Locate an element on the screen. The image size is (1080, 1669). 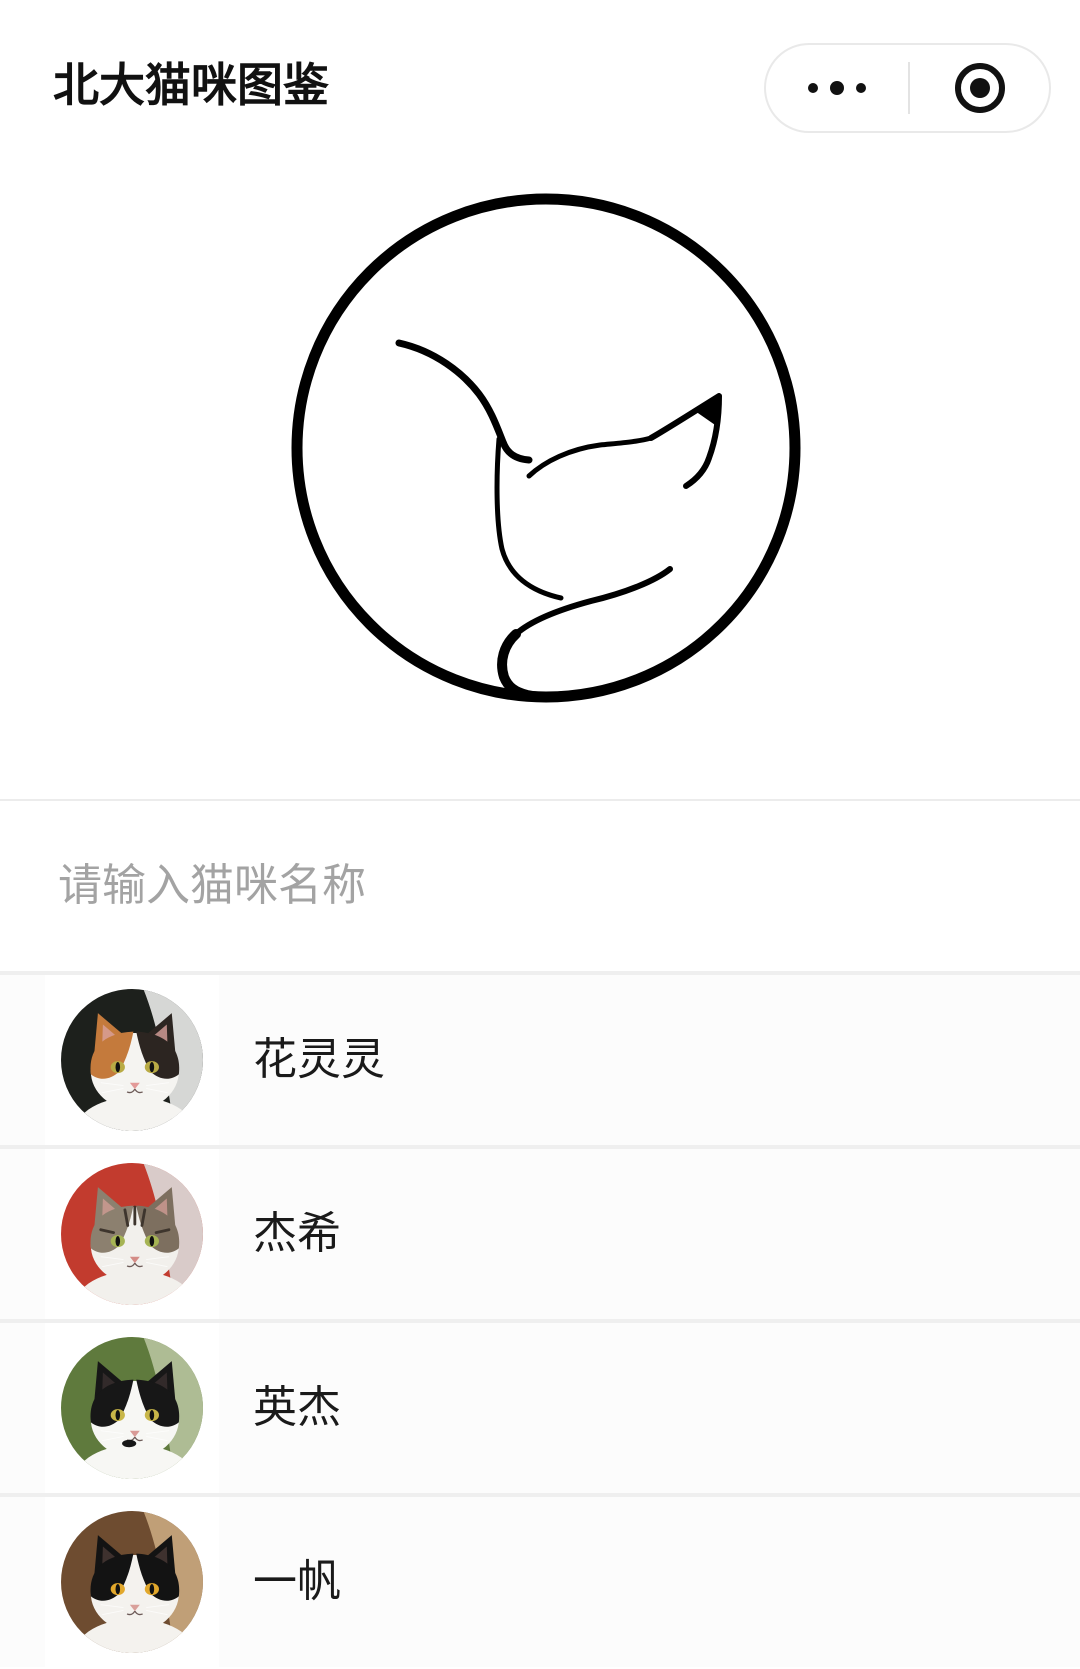
cat-chin-spot is located at coordinates (129, 1443).